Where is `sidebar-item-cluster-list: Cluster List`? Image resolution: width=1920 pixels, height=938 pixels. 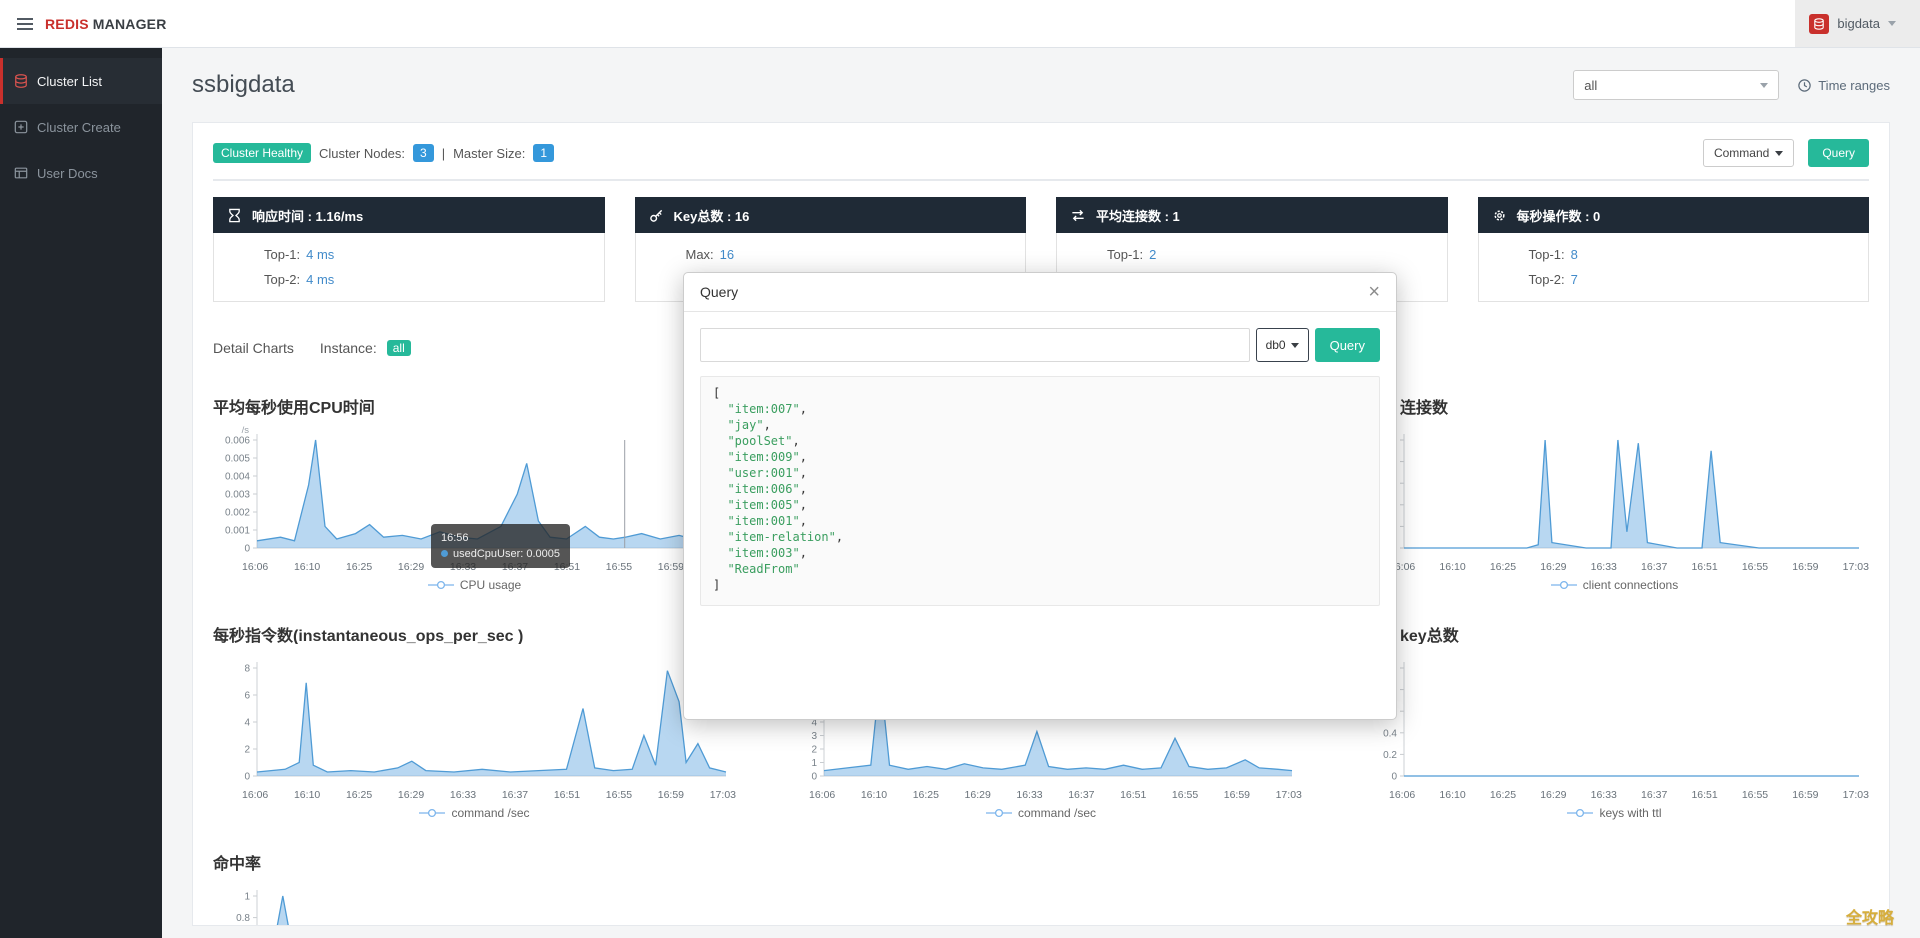
sidebar-item-cluster-list: Cluster List is located at coordinates (81, 81).